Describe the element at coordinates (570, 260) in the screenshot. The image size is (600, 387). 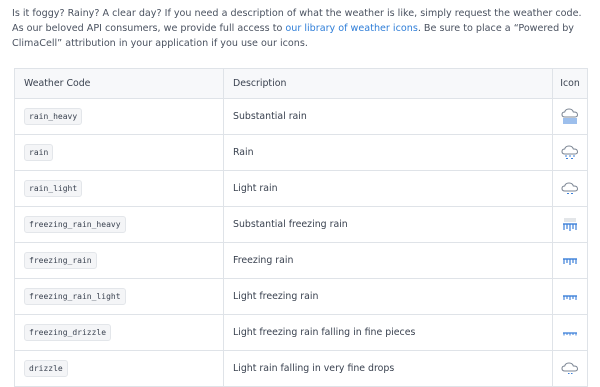
I see `freezing-rain-icon` at that location.